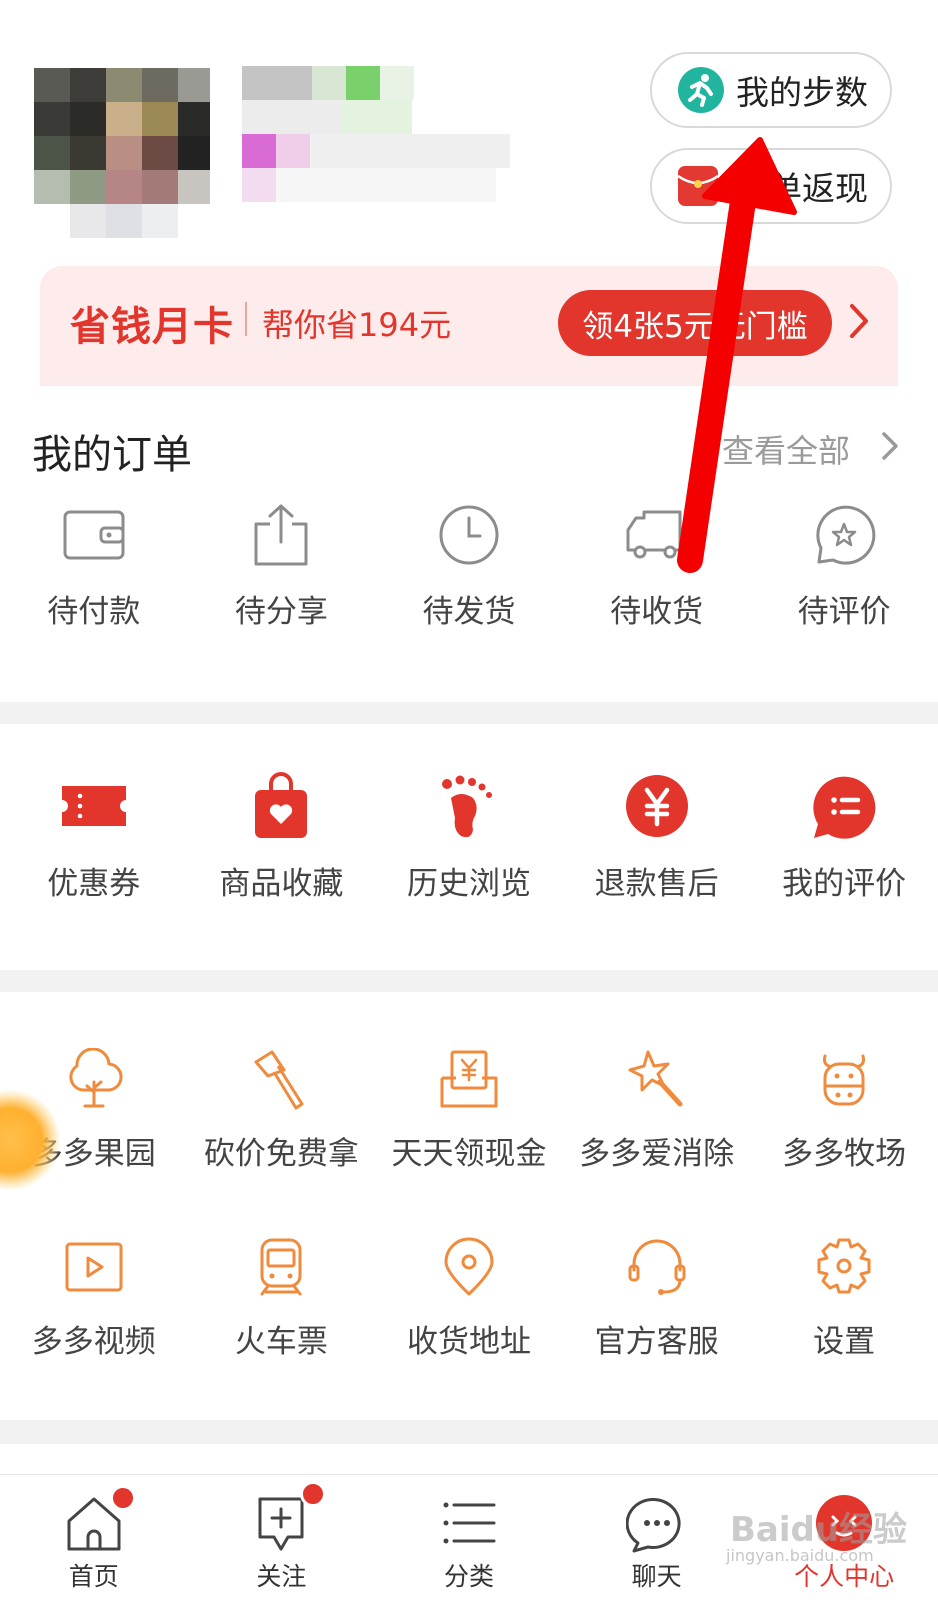 The height and width of the screenshot is (1600, 938). I want to click on service-label: 退款售后, so click(656, 884).